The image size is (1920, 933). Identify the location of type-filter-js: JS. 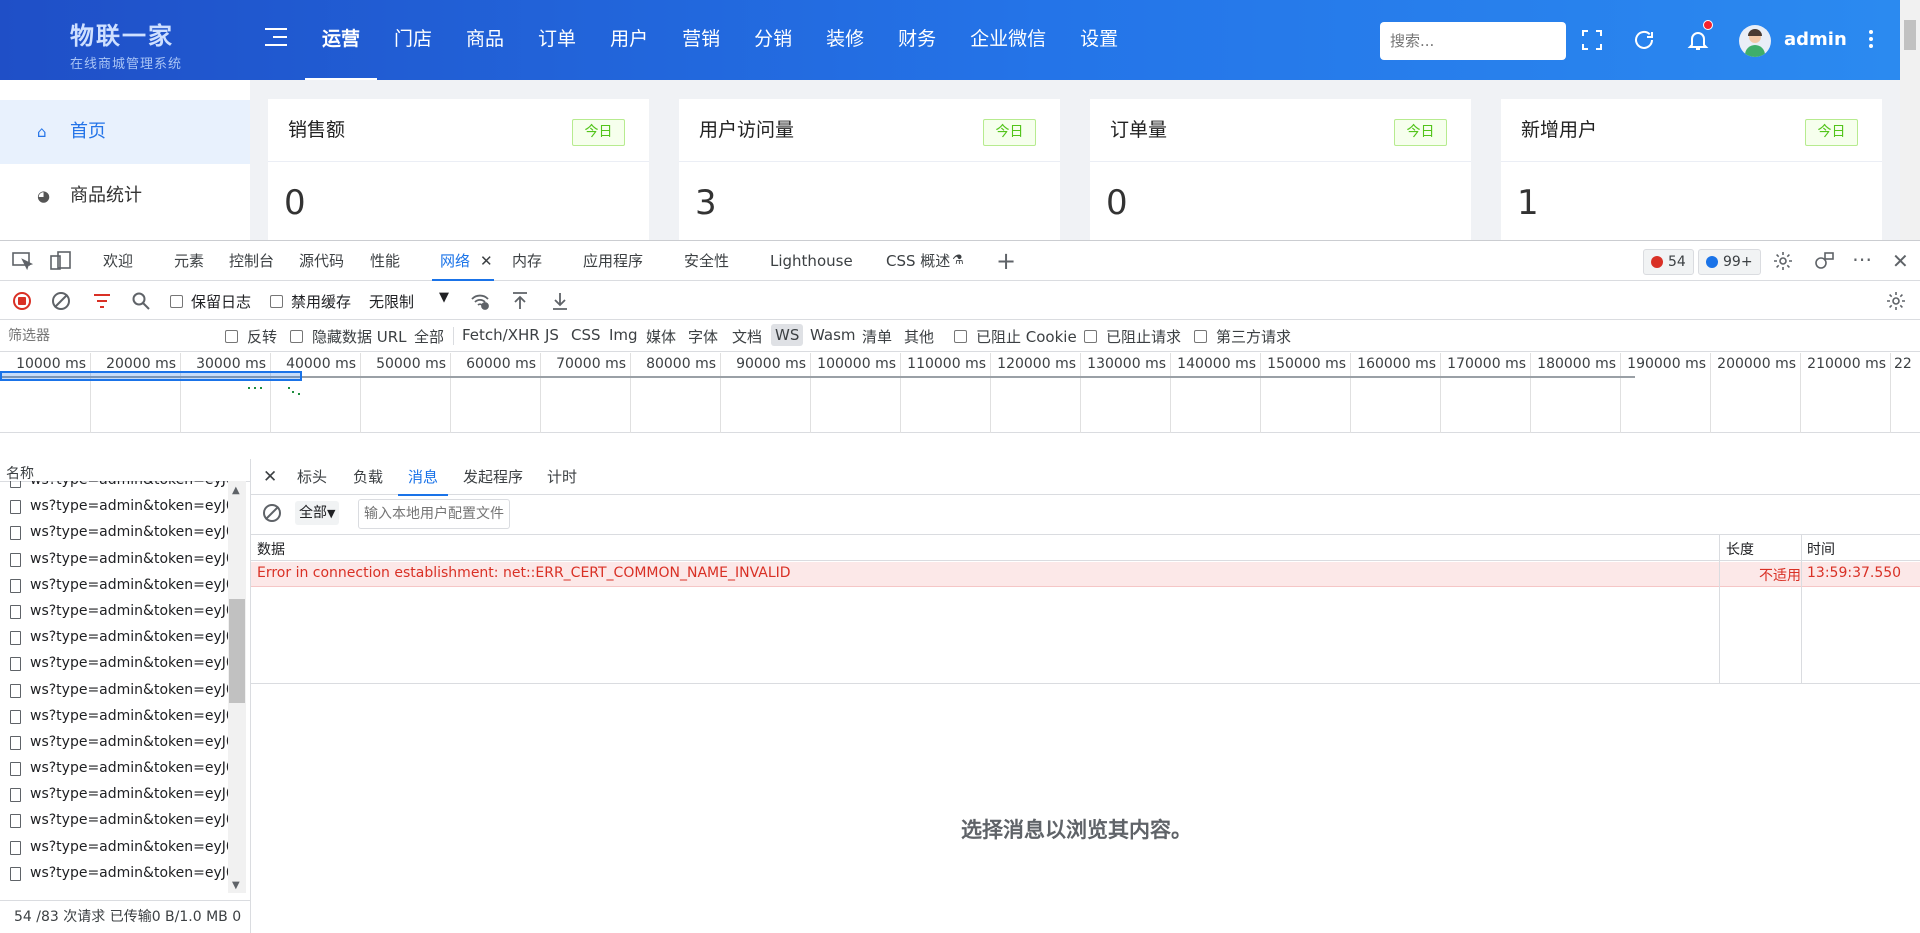
(552, 335).